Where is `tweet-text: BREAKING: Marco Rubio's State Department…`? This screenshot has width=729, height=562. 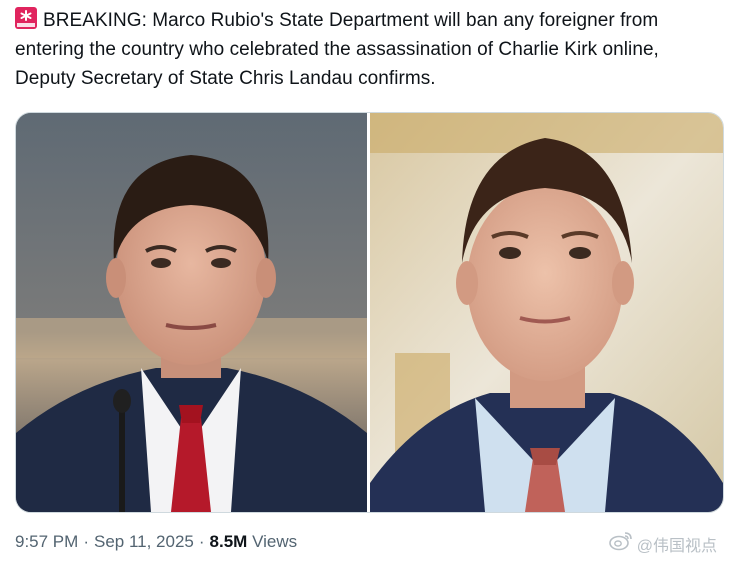
tweet-text: BREAKING: Marco Rubio's State Department… is located at coordinates (365, 49).